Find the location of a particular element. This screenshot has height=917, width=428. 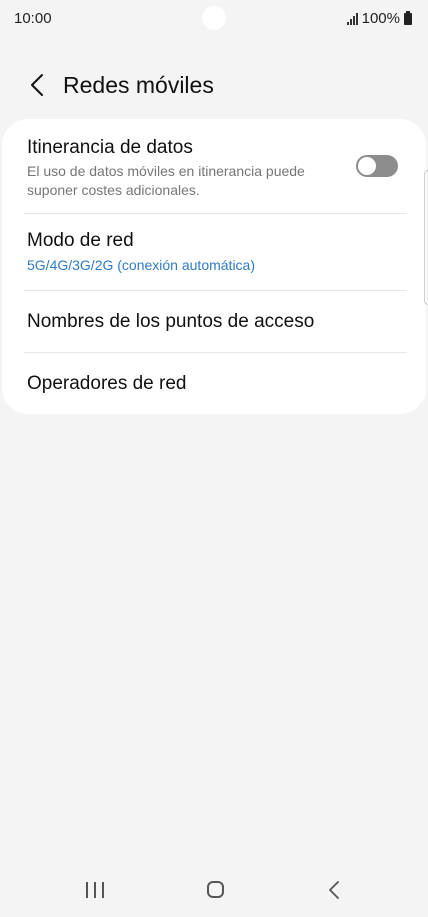

scrollbar is located at coordinates (426, 237).